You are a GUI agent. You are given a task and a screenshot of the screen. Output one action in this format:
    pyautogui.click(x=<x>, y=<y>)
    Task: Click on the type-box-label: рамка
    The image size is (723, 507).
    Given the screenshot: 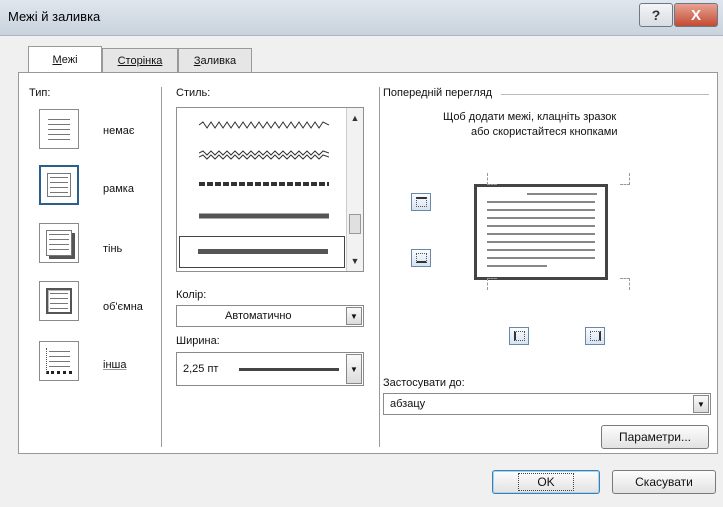 What is the action you would take?
    pyautogui.click(x=118, y=189)
    